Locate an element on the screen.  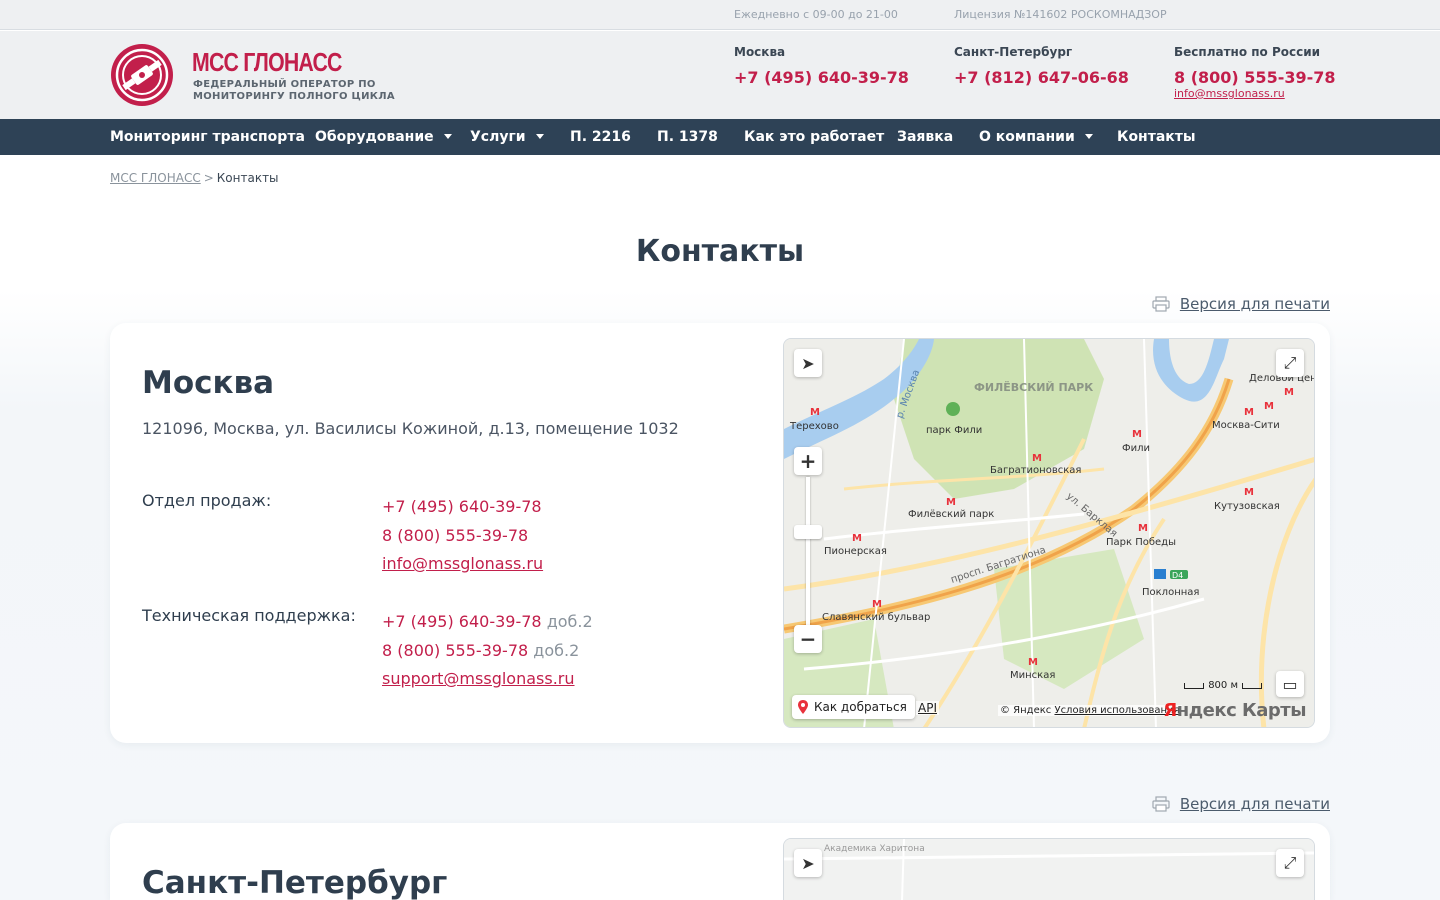
nav-item-label: О компании is located at coordinates (1027, 137).